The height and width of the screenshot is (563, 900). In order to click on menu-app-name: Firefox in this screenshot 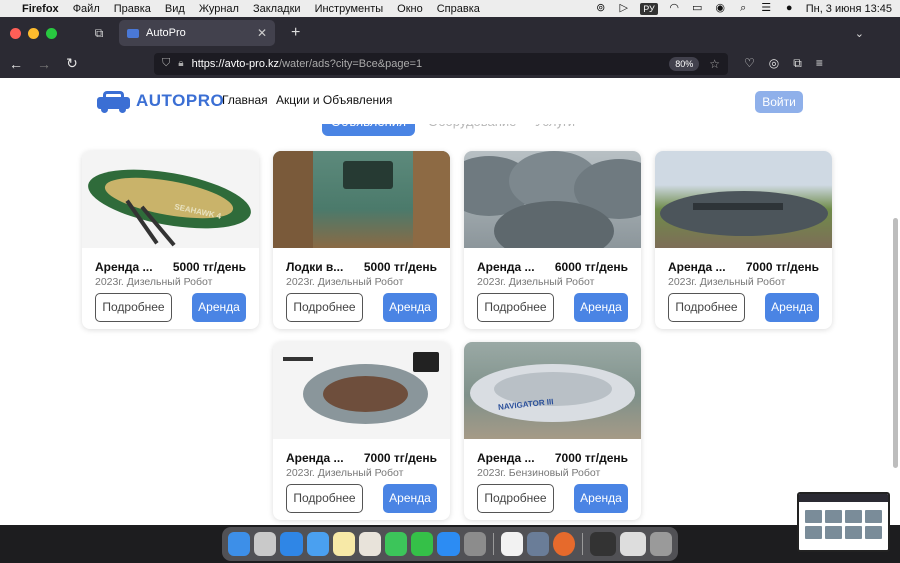, I will do `click(40, 9)`.